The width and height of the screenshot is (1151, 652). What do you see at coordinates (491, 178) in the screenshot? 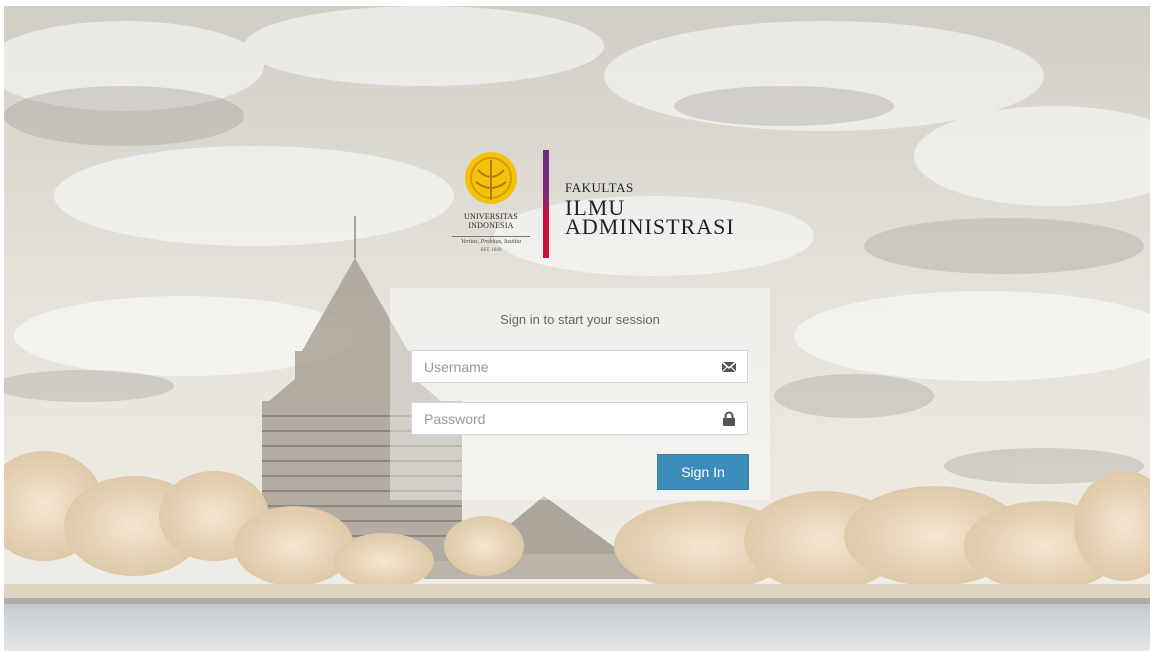
I see `makara-emblem-icon` at bounding box center [491, 178].